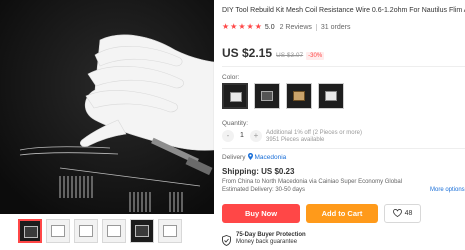  Describe the element at coordinates (397, 213) in the screenshot. I see `heart-icon` at that location.